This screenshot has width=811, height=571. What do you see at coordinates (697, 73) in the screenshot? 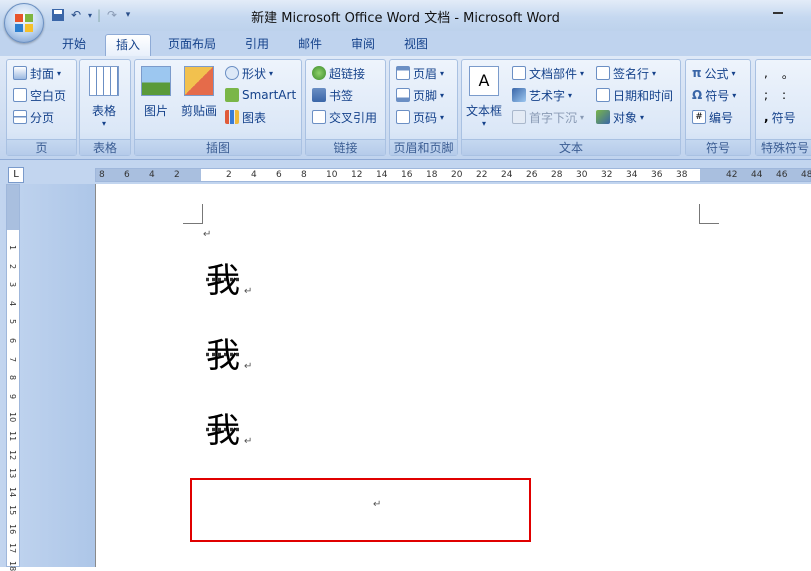
I see `pi-icon: π` at bounding box center [697, 73].